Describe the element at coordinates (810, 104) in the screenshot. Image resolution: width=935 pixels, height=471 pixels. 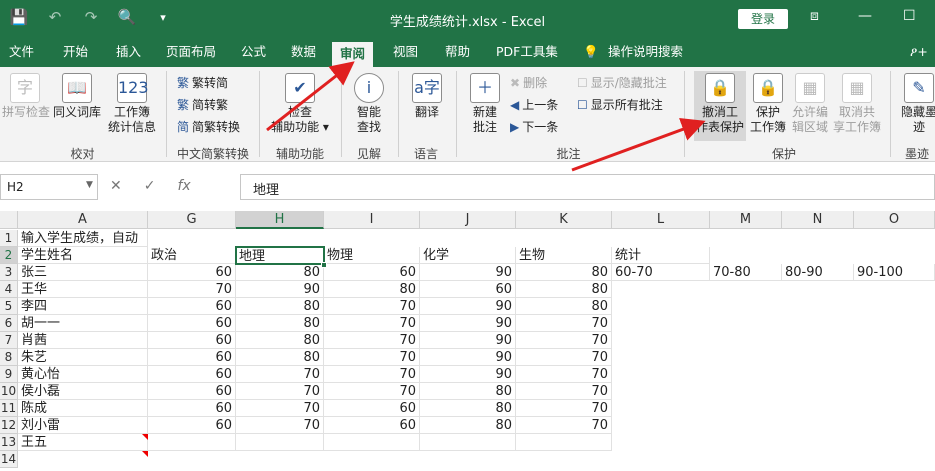
I see `allow-edit-ranges-button: ▦ 允许编 辑区域` at that location.